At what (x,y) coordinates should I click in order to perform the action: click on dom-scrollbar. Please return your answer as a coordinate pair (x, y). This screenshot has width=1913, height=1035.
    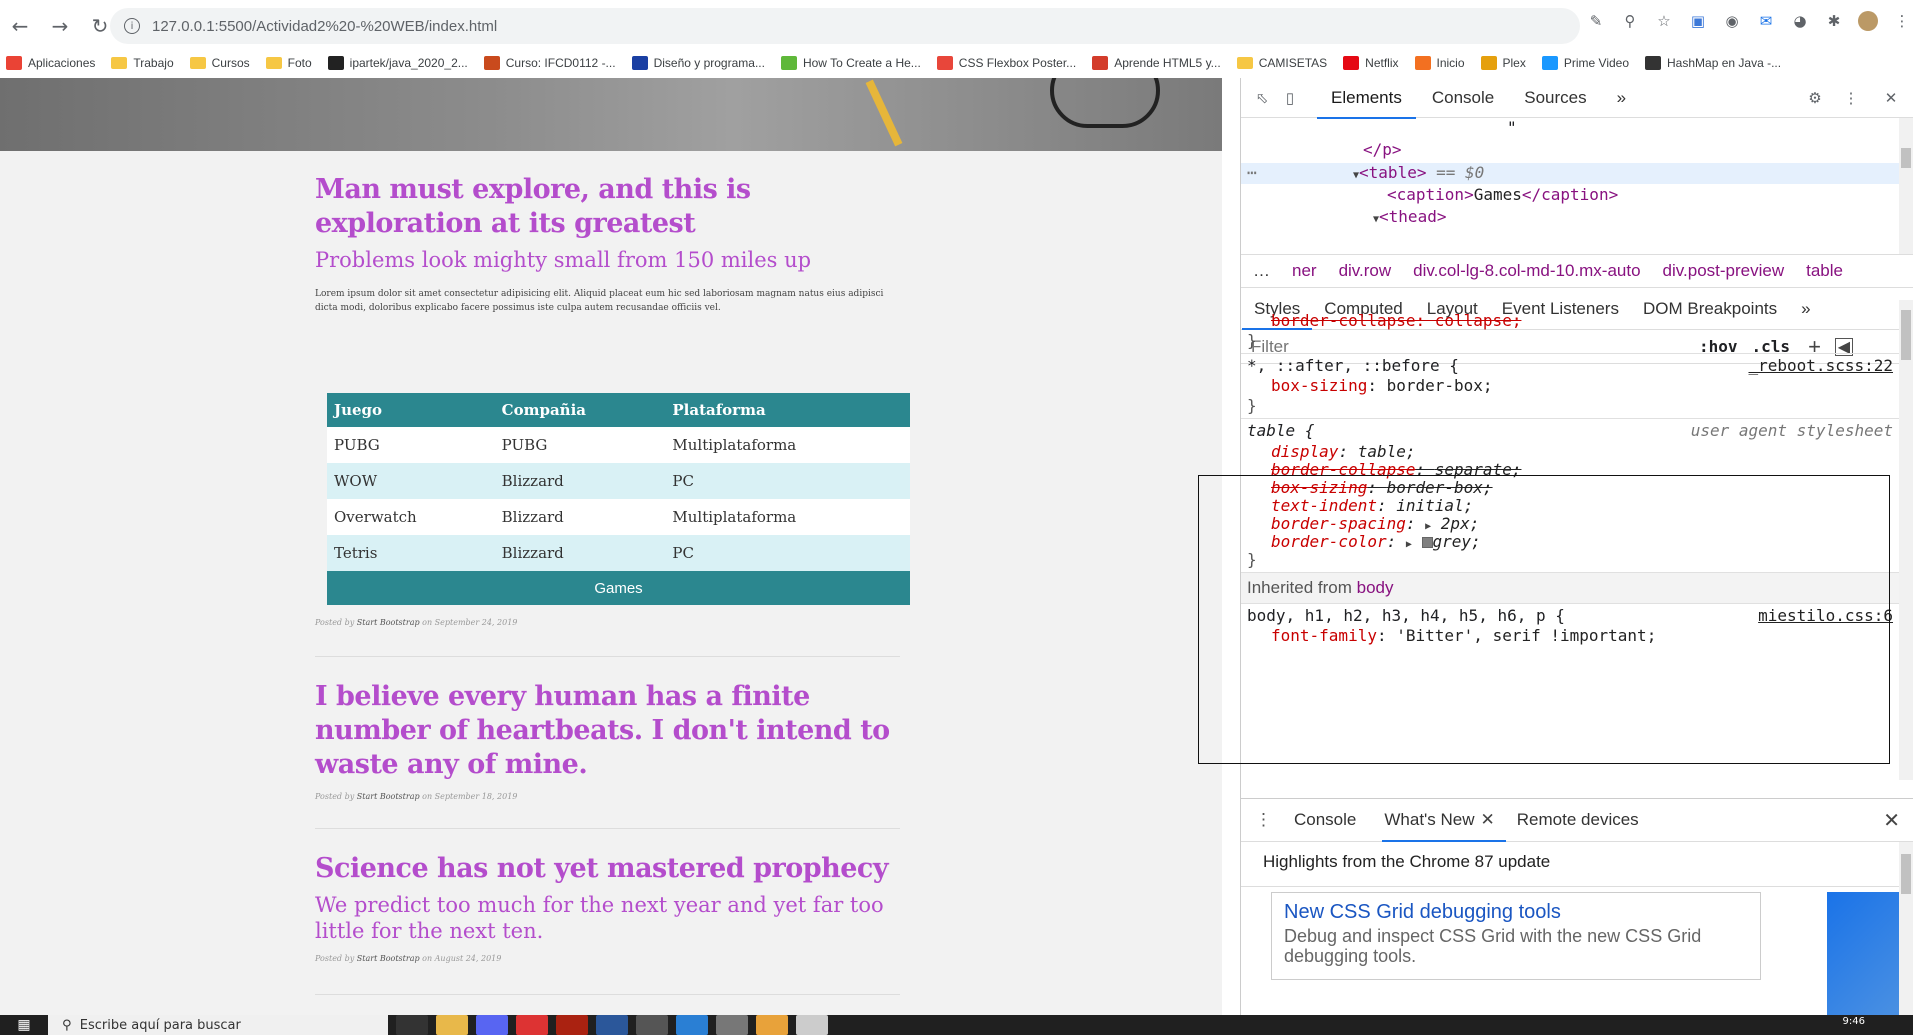
    Looking at the image, I should click on (1906, 186).